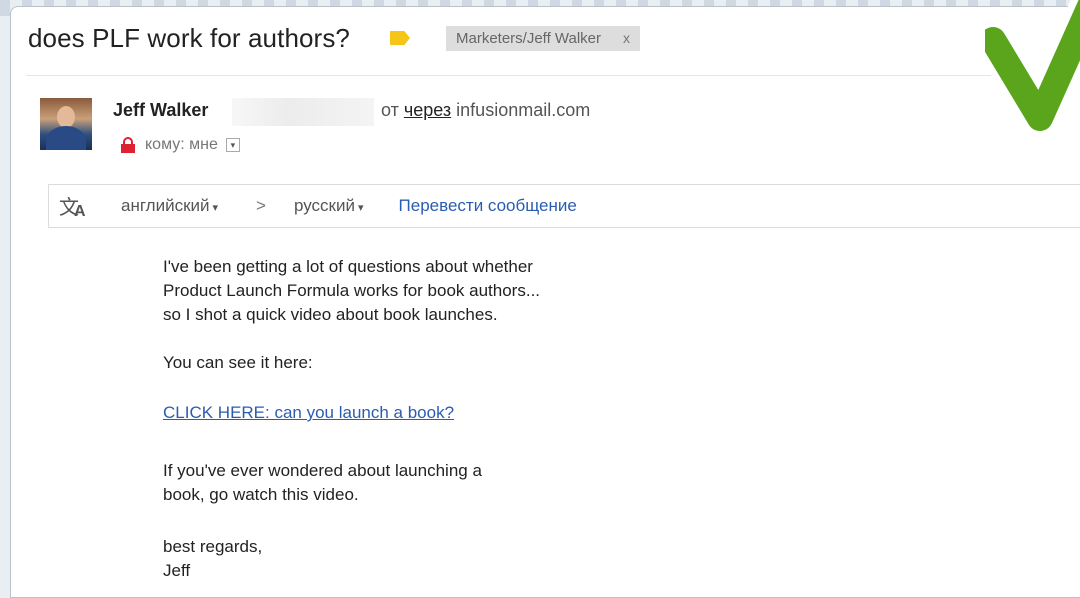 This screenshot has height=598, width=1080. Describe the element at coordinates (361, 208) in the screenshot. I see `target-language-caret: ▾` at that location.